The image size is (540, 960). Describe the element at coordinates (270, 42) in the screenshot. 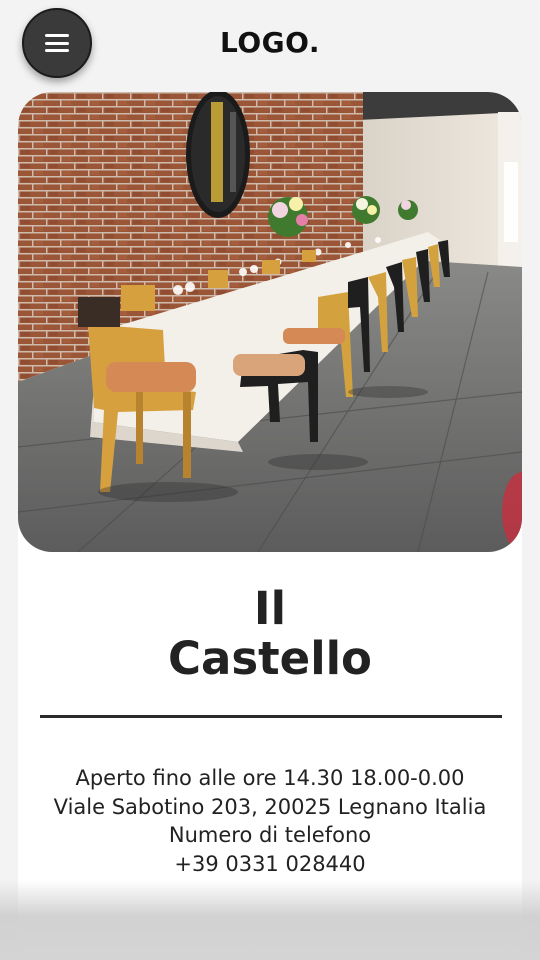

I see `logo: LOGO.` at that location.